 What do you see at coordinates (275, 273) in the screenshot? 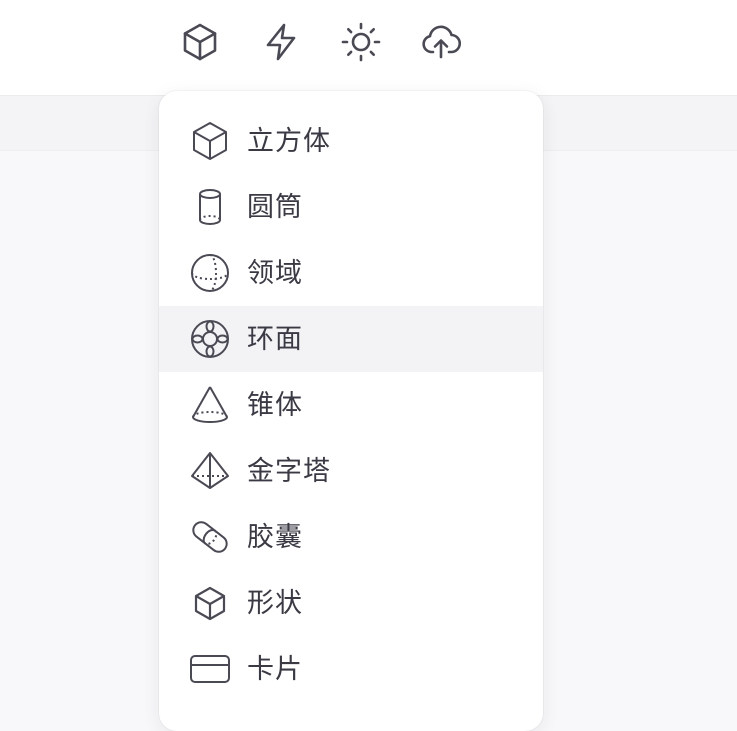
I see `menu-item-label: 领域` at bounding box center [275, 273].